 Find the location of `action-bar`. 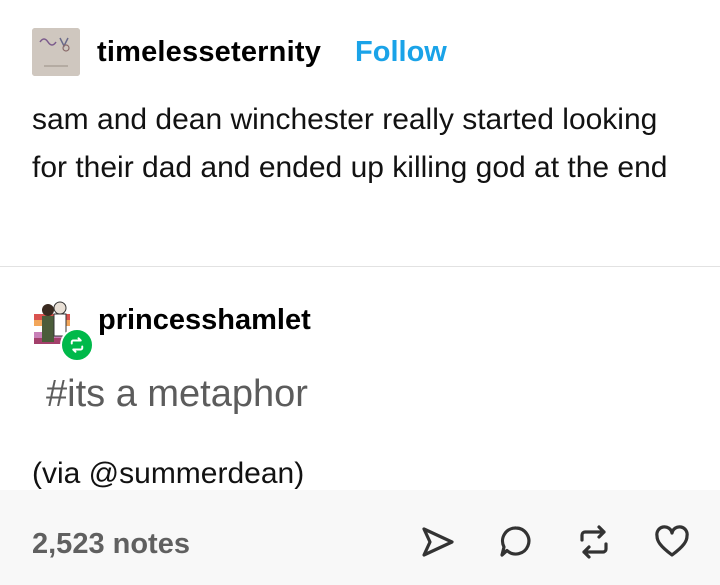

action-bar is located at coordinates (555, 542).